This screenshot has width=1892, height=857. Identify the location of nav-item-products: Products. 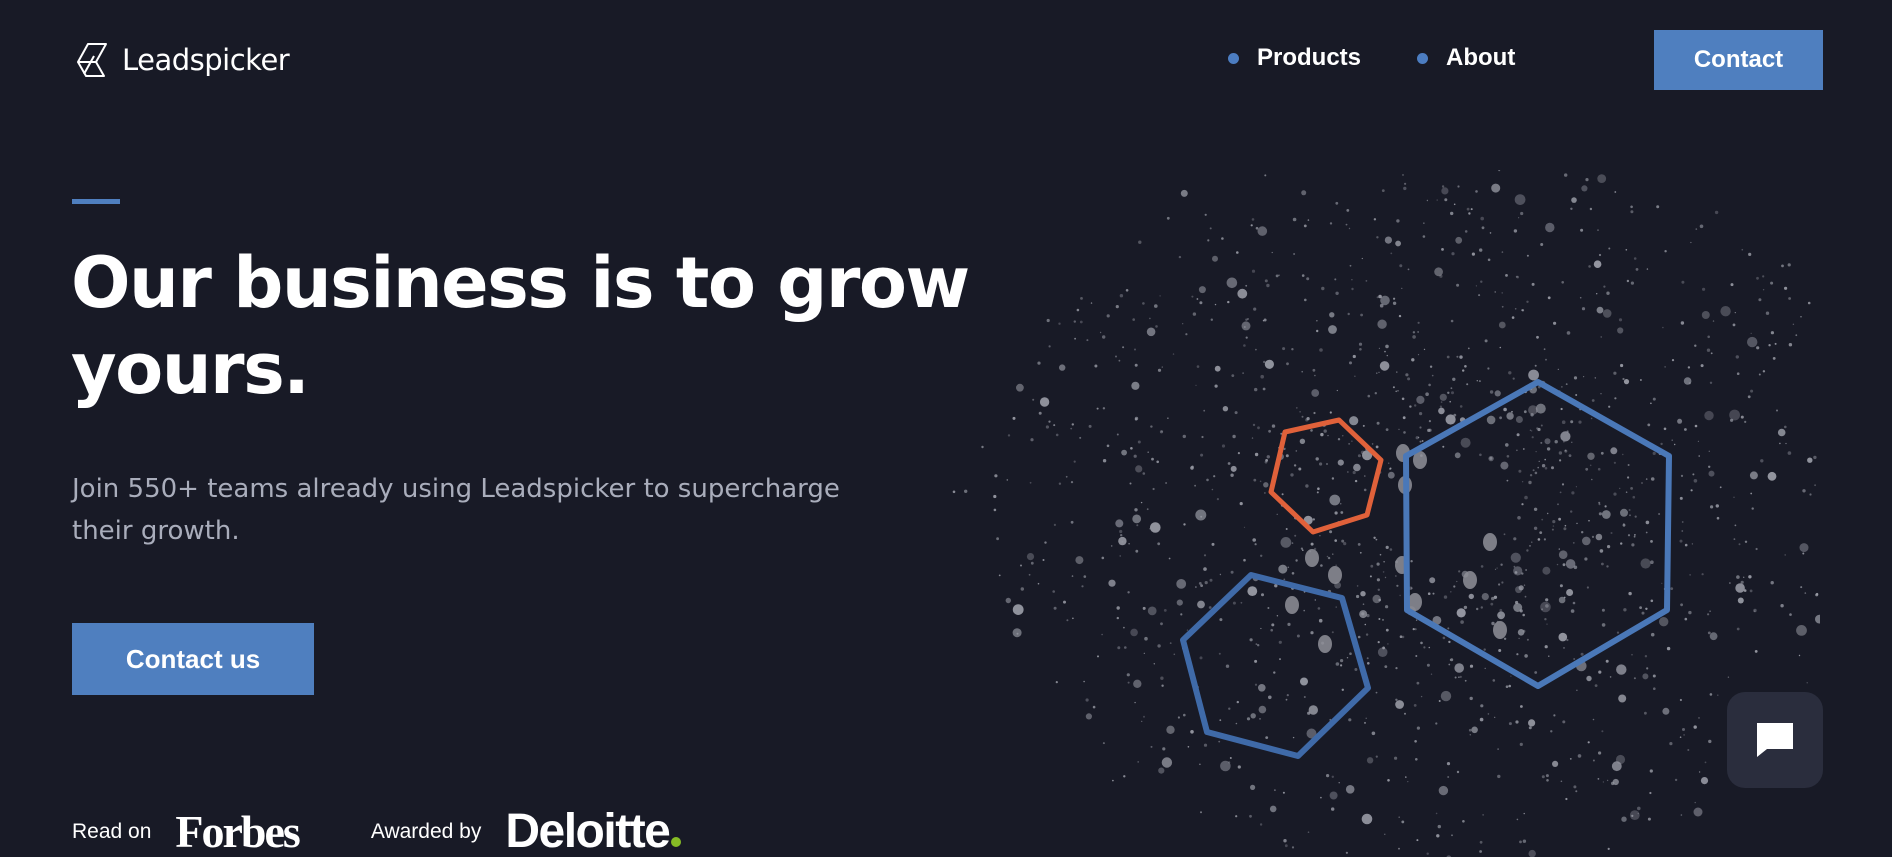
(1294, 58).